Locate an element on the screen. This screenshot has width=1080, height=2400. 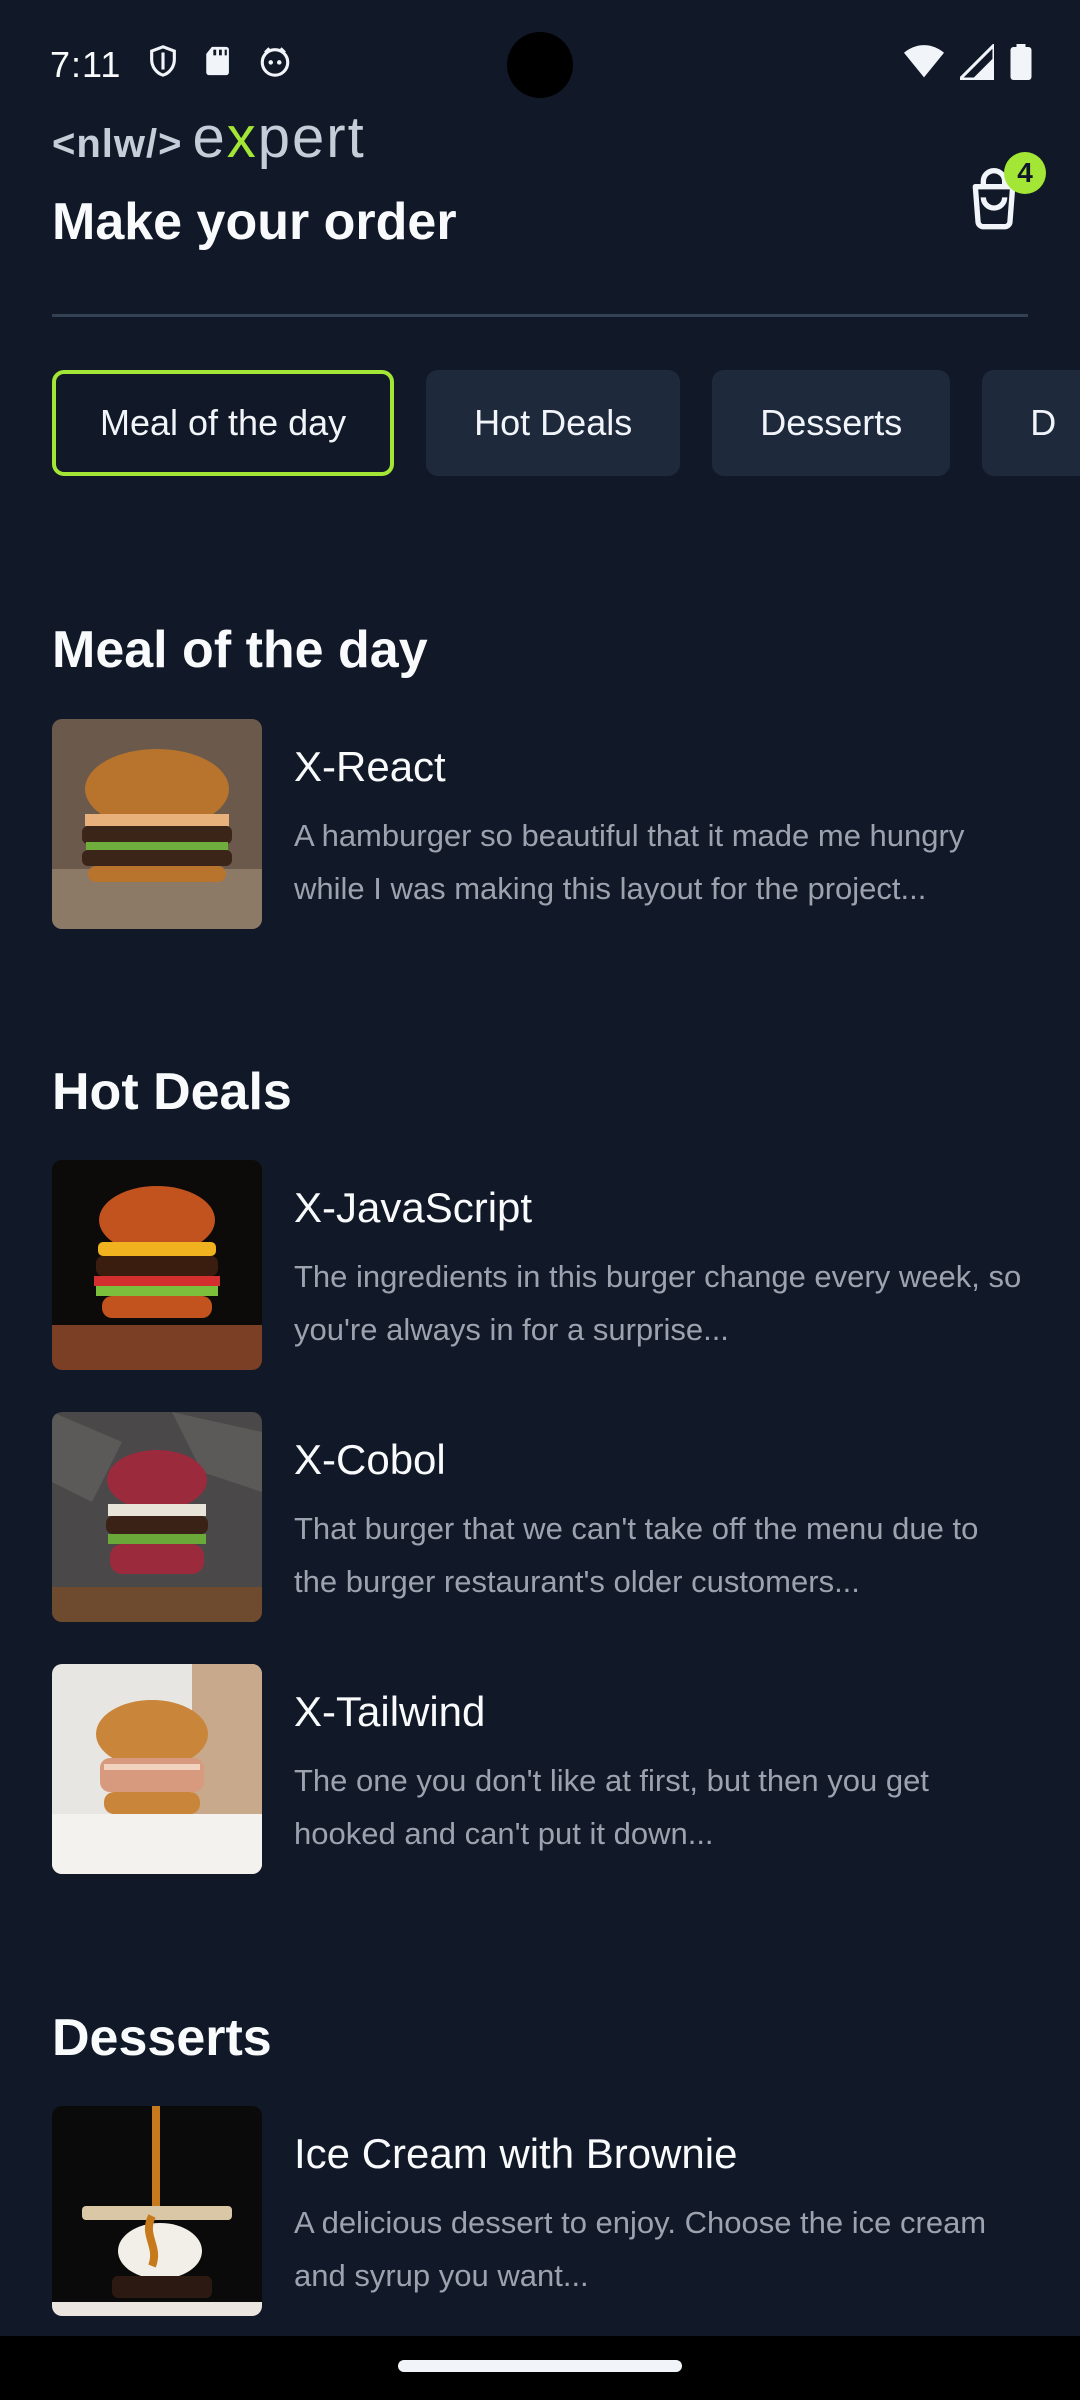
system-navigation-bar is located at coordinates (540, 2368).